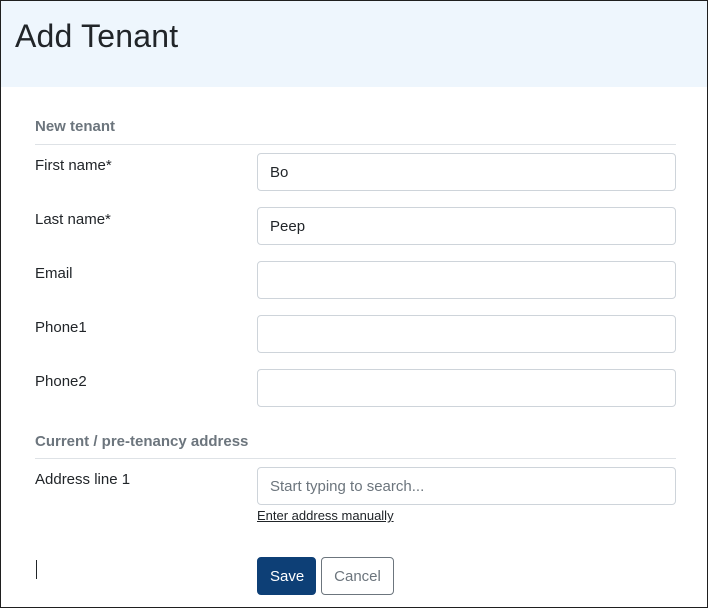 This screenshot has width=708, height=608. I want to click on phone2-label: Phone2, so click(61, 381).